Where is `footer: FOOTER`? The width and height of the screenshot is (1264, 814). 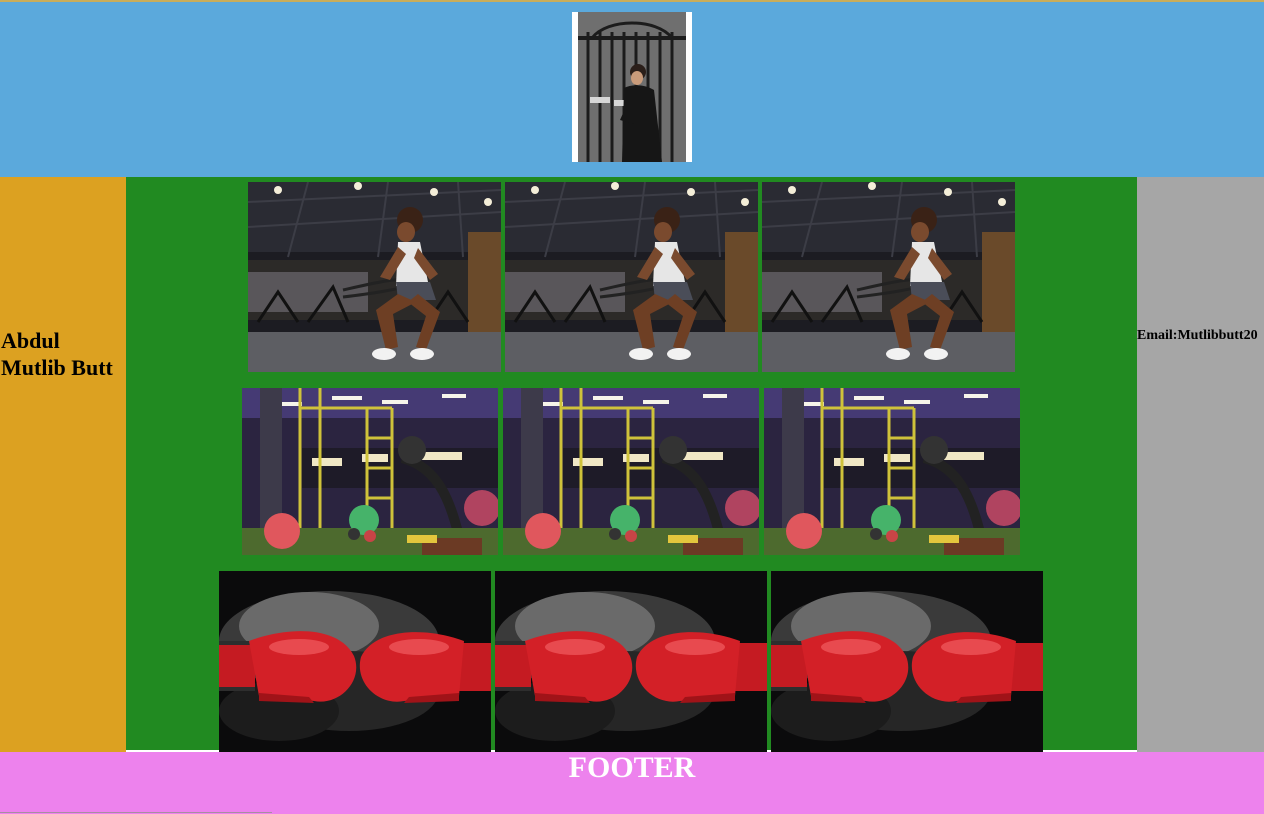 footer: FOOTER is located at coordinates (632, 782).